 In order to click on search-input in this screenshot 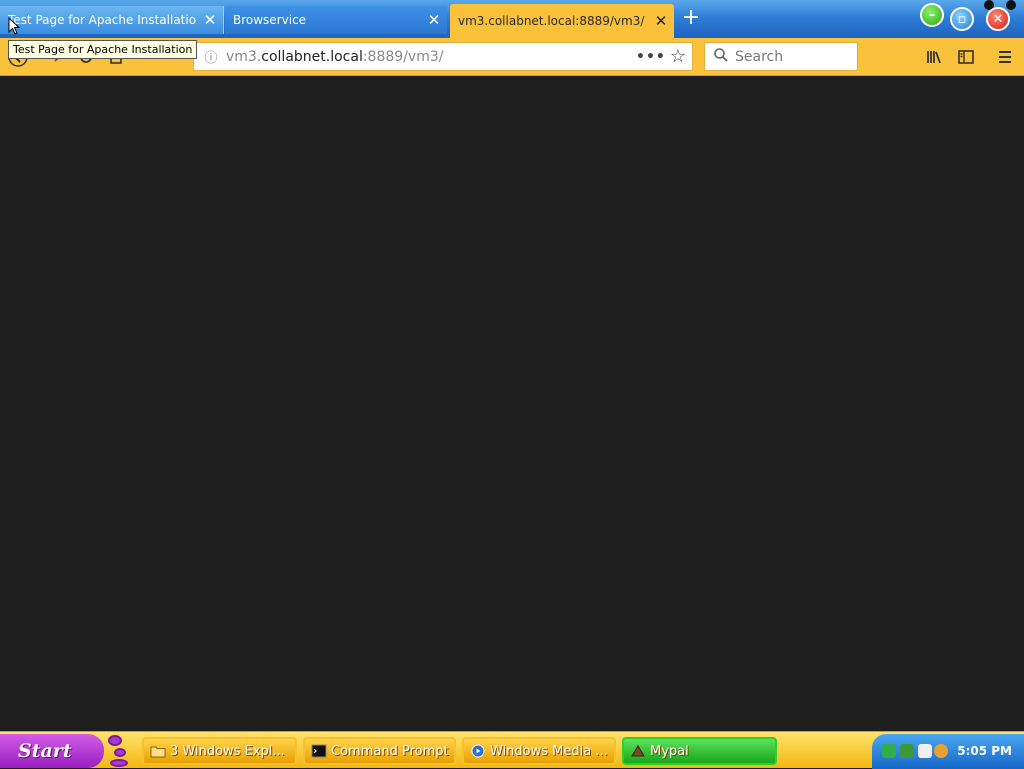, I will do `click(792, 56)`.